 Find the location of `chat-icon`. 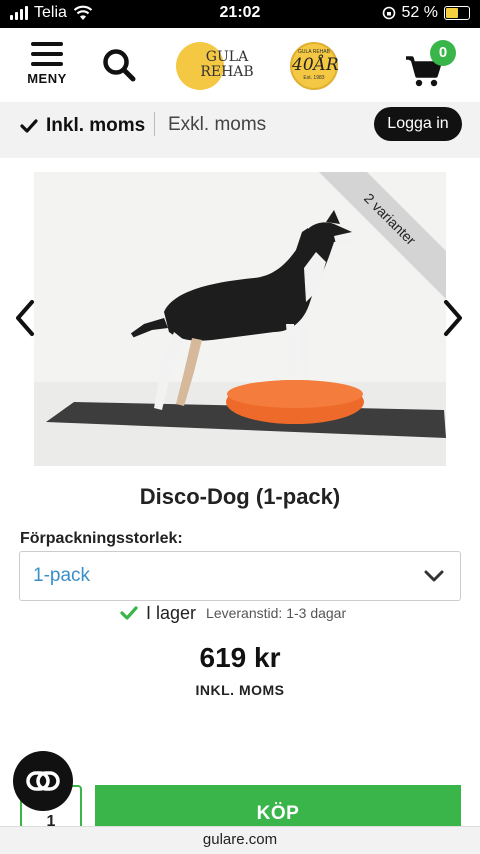

chat-icon is located at coordinates (43, 781).